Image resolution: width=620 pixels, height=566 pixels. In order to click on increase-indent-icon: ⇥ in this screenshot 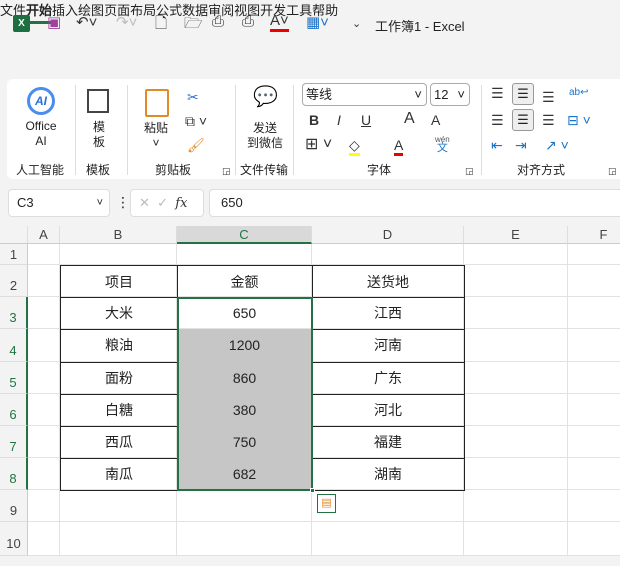, I will do `click(521, 145)`.